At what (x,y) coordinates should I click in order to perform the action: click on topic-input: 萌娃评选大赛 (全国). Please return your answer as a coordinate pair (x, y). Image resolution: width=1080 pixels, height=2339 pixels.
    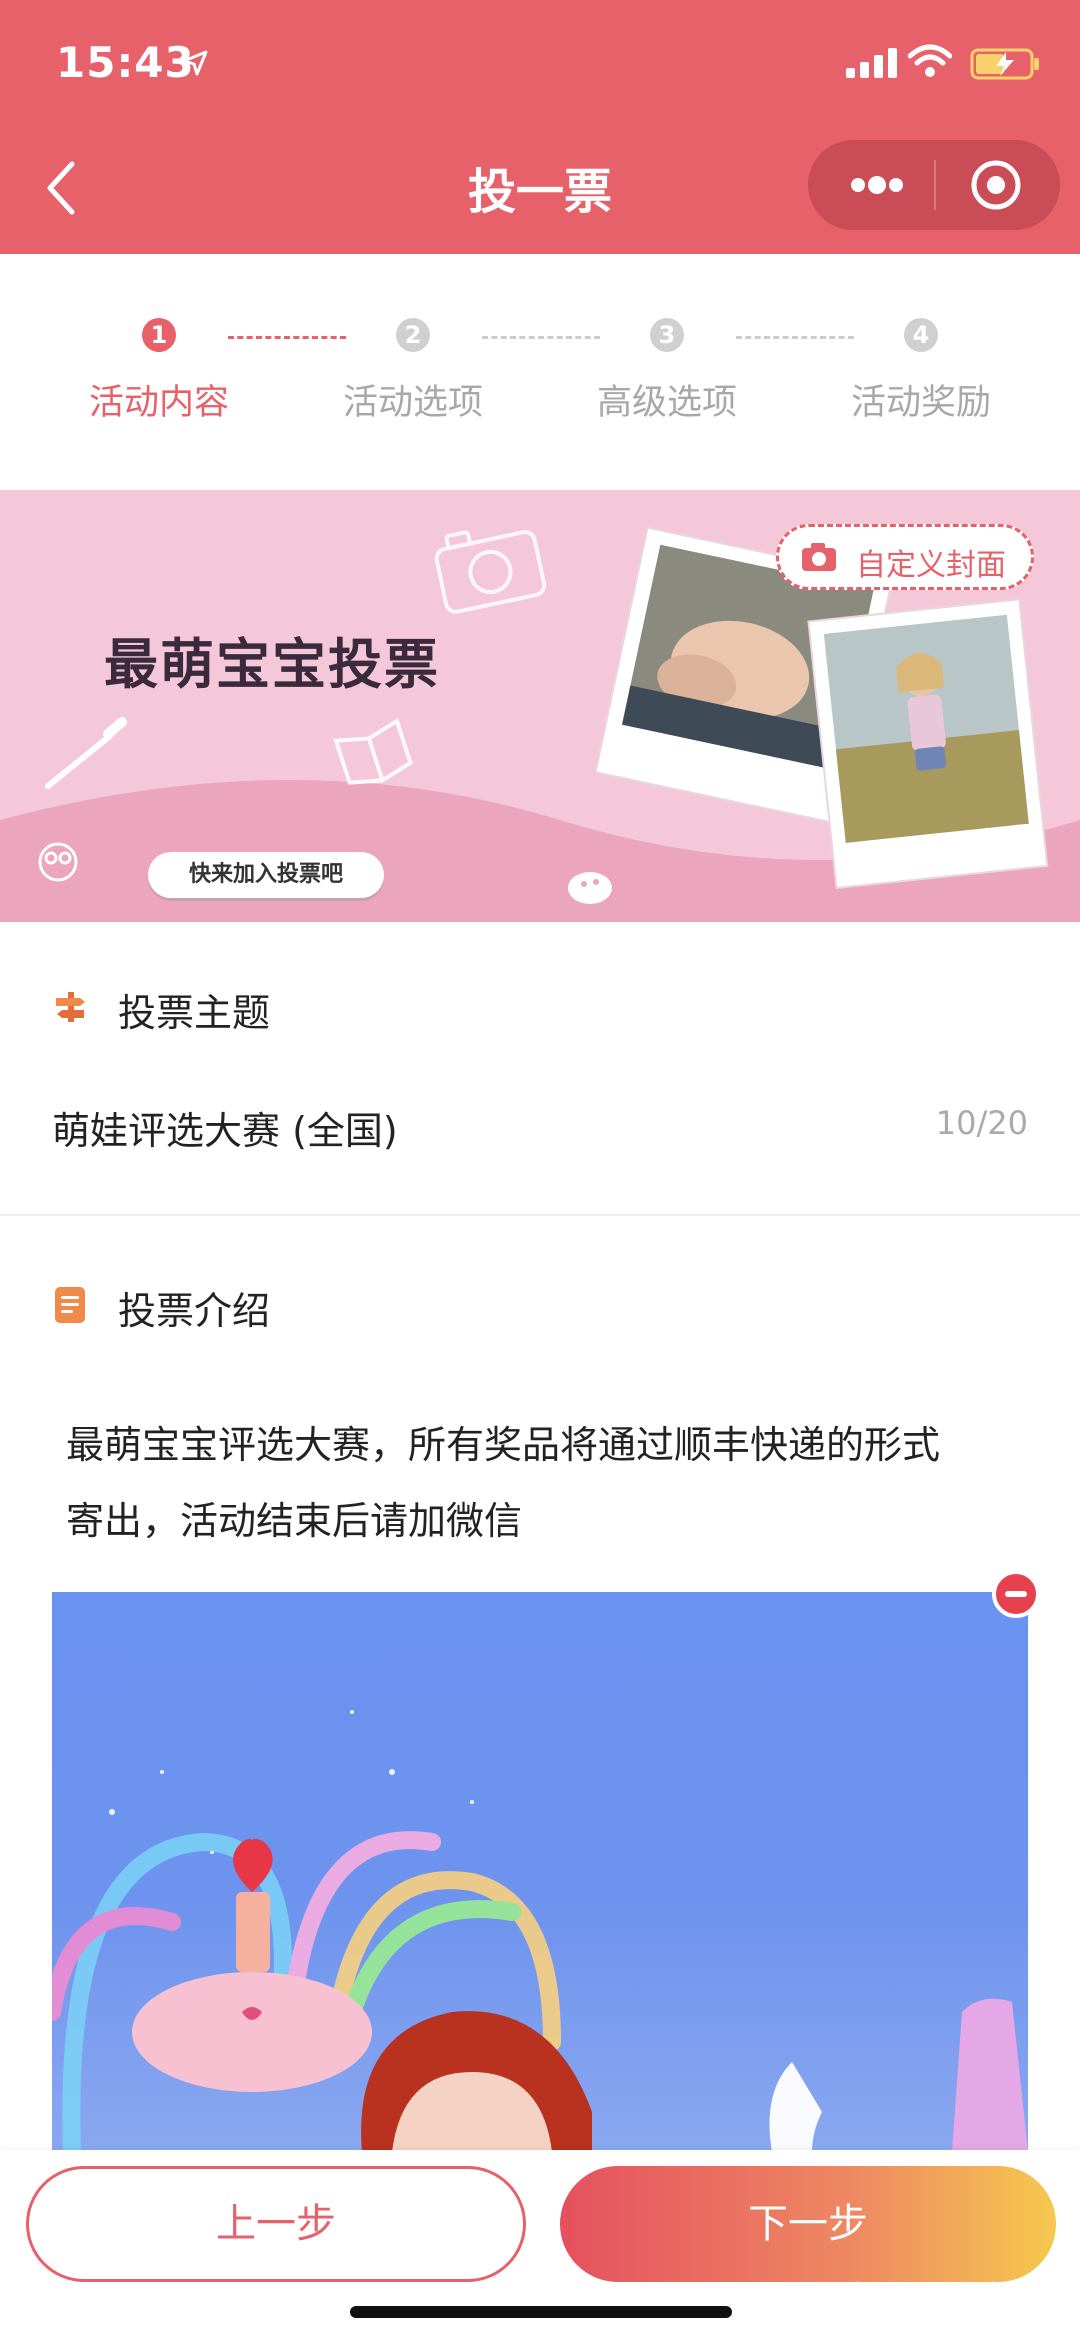
    Looking at the image, I should click on (225, 1127).